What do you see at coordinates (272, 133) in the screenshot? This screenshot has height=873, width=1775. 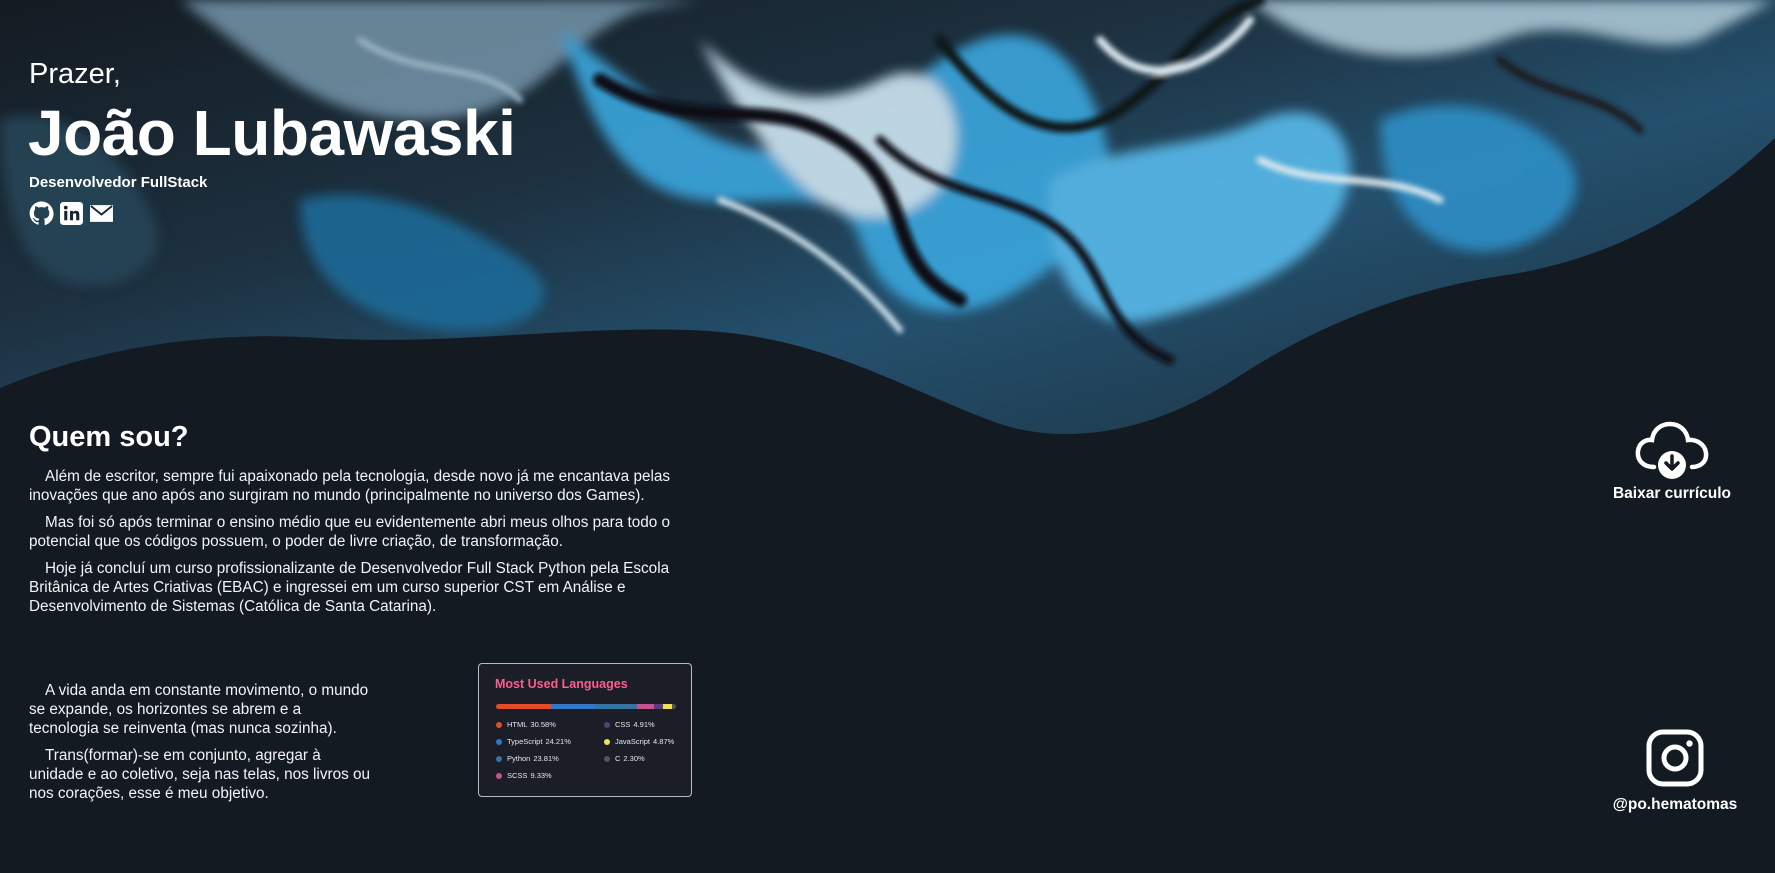 I see `hero-name: João Lubawaski` at bounding box center [272, 133].